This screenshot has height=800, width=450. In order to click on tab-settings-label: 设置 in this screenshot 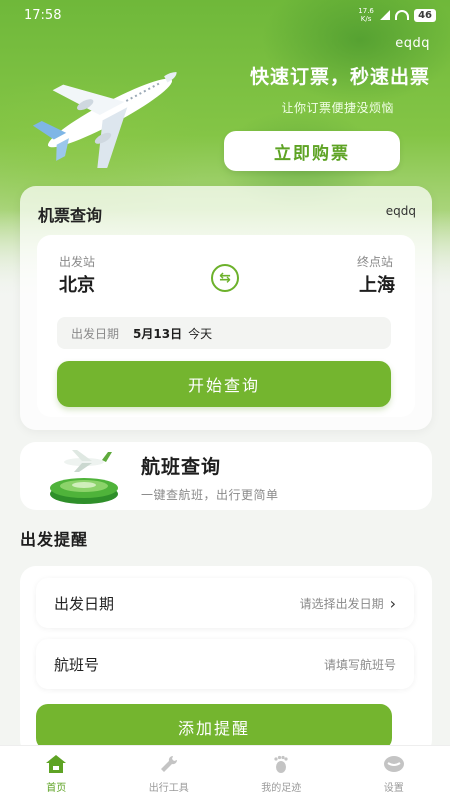, I will do `click(393, 788)`.